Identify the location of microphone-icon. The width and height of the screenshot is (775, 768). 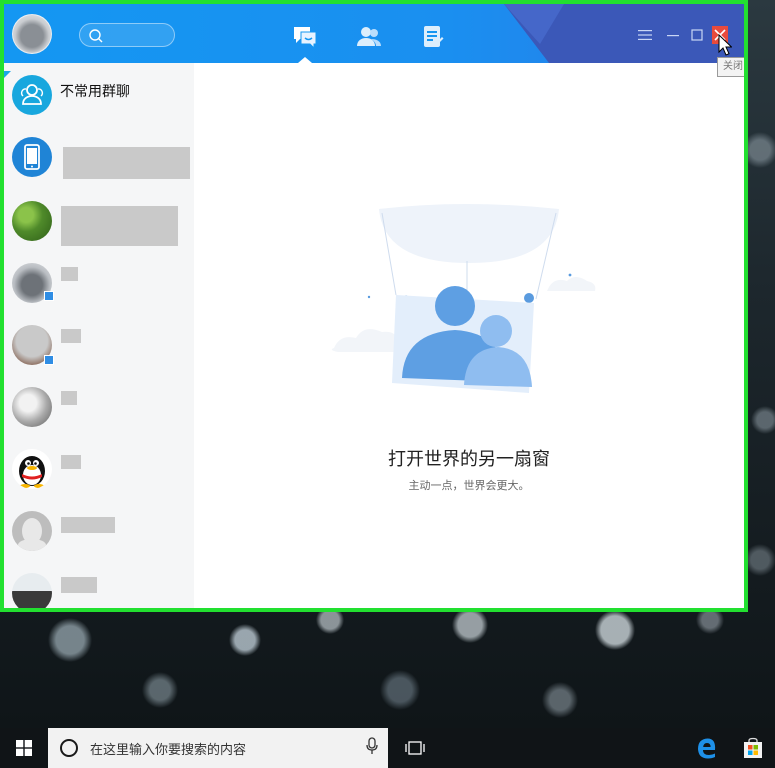
(372, 748).